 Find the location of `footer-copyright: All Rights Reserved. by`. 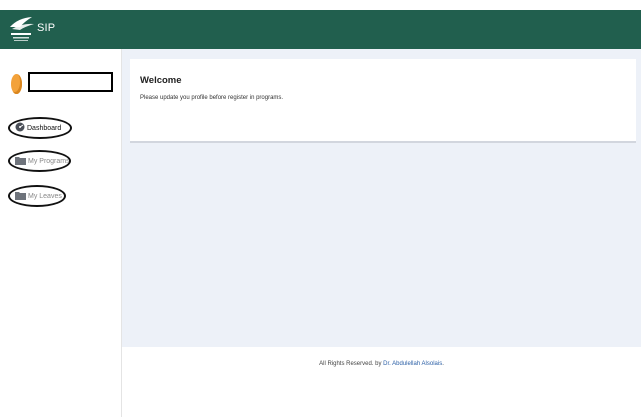

footer-copyright: All Rights Reserved. by is located at coordinates (351, 364).